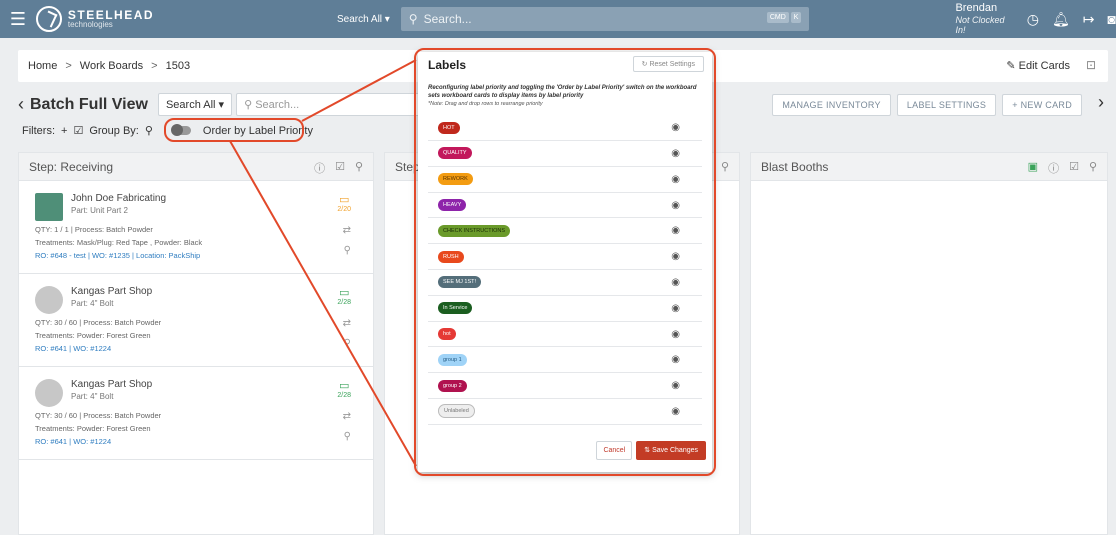 This screenshot has height=535, width=1116. I want to click on annotation-toggle-highlight, so click(234, 130).